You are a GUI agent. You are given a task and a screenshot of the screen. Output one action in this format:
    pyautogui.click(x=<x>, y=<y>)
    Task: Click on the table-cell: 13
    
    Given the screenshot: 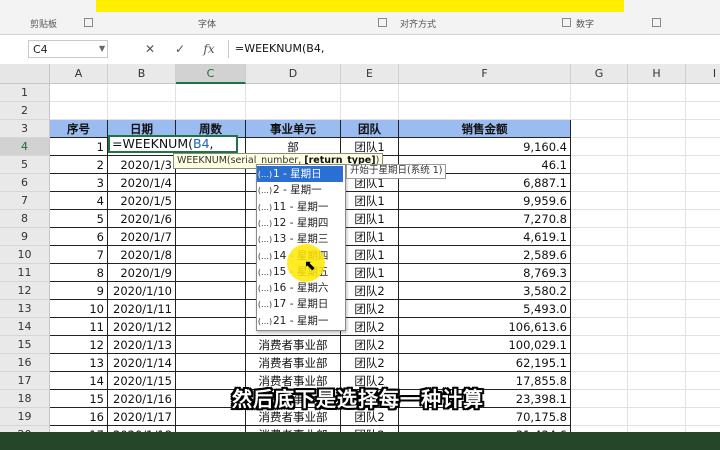 What is the action you would take?
    pyautogui.click(x=79, y=363)
    